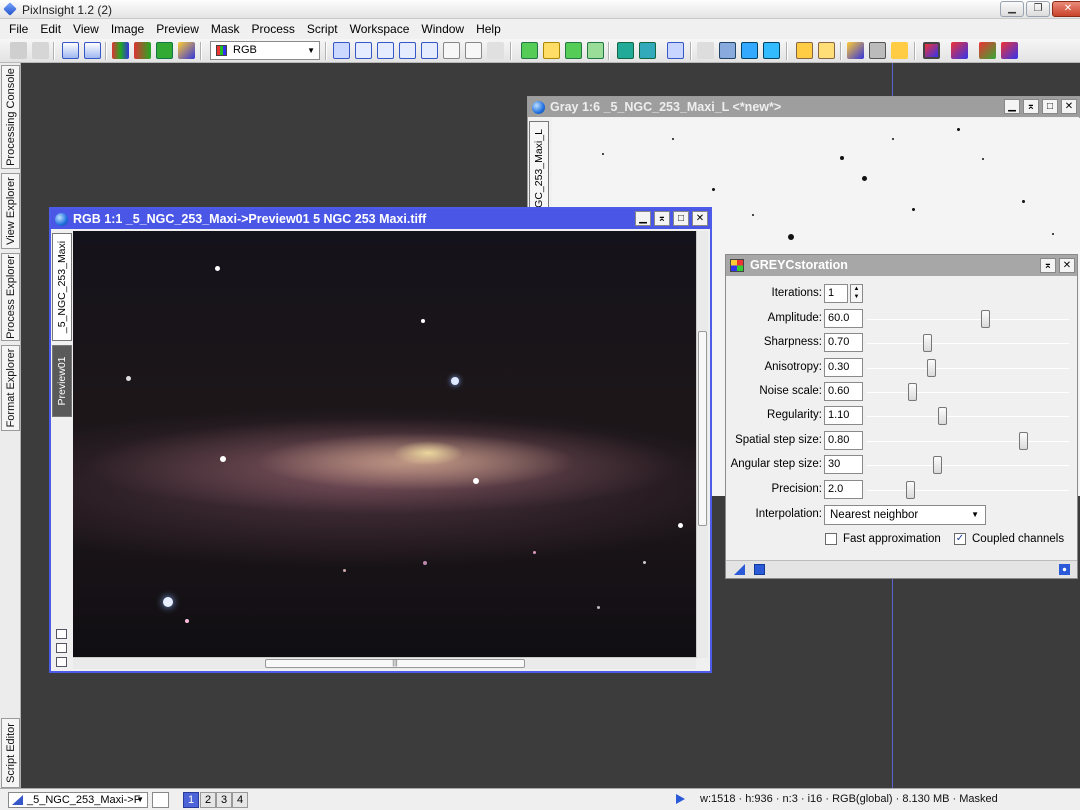  I want to click on new-instance-icon, so click(739, 569).